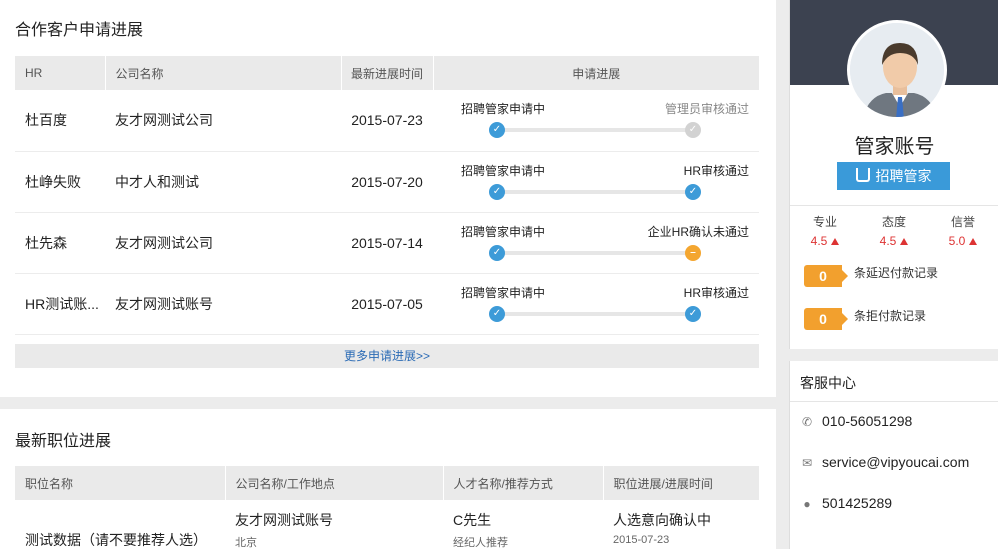 This screenshot has height=549, width=998. Describe the element at coordinates (596, 243) in the screenshot. I see `progress-track: 招聘管家申请中 企业HR确认未通过 ✓ –` at that location.